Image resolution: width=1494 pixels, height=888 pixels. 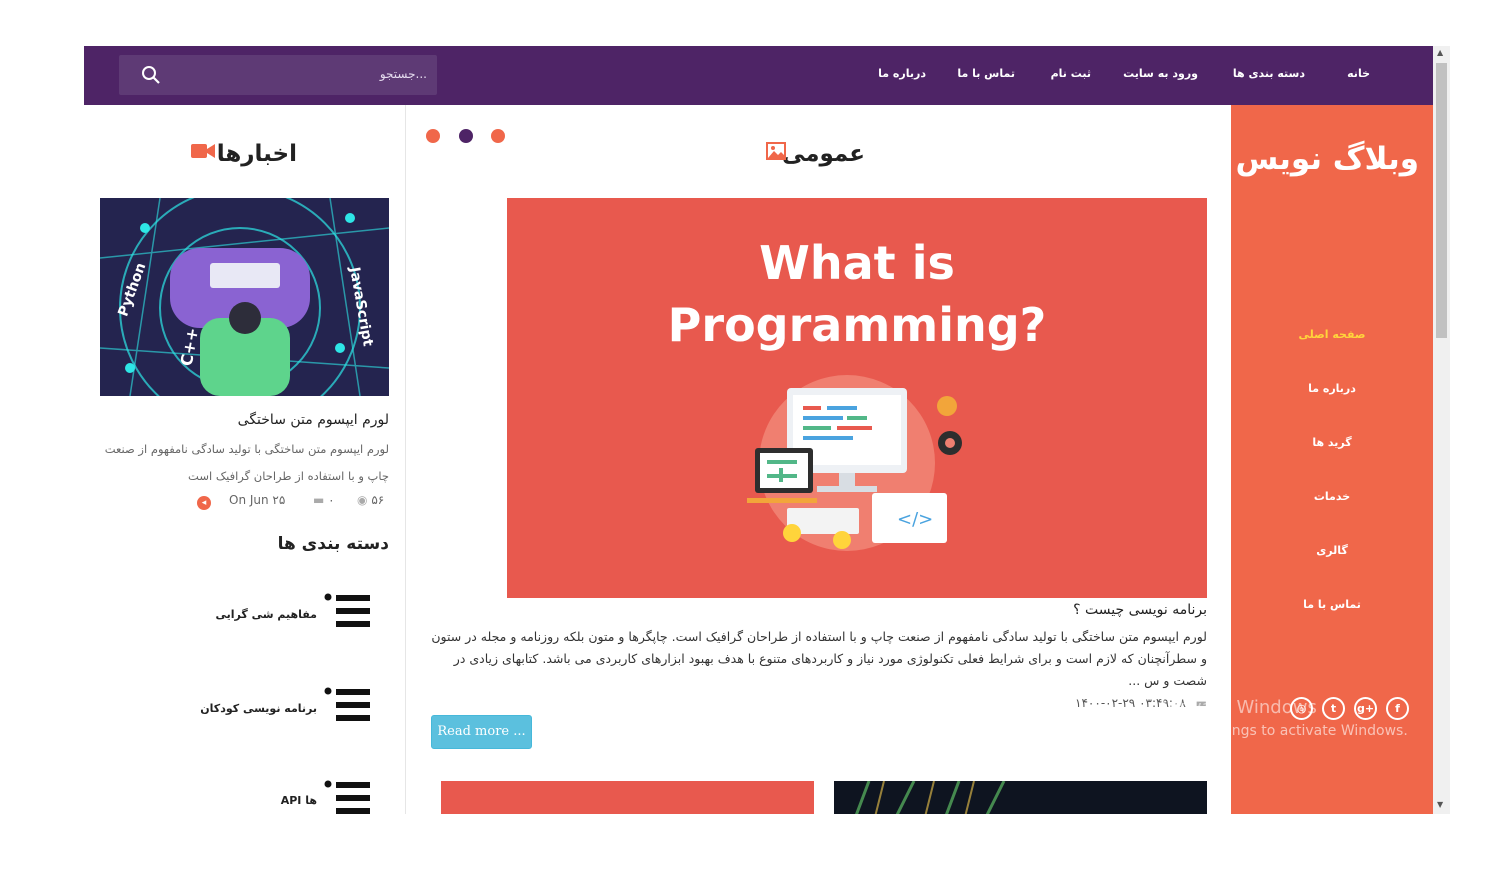 What do you see at coordinates (1441, 200) in the screenshot?
I see `scrollbar-thumb` at bounding box center [1441, 200].